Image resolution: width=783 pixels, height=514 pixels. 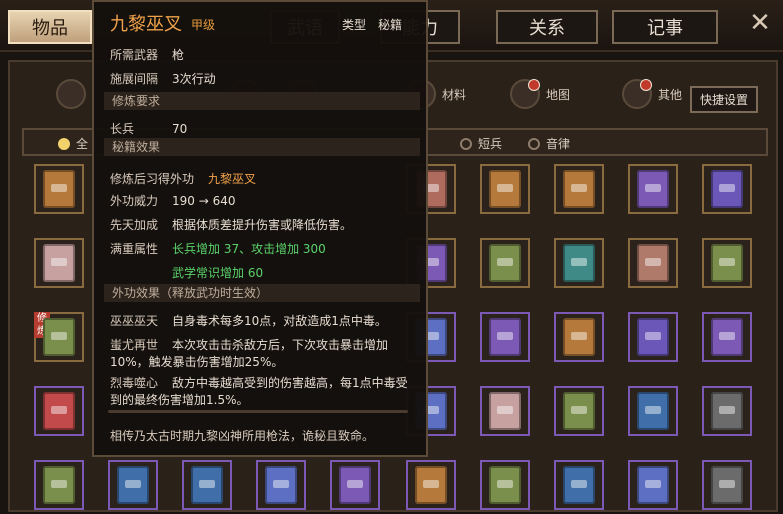 I want to click on section-effects-2: 外功效果（释放武功时生效）, so click(x=262, y=293).